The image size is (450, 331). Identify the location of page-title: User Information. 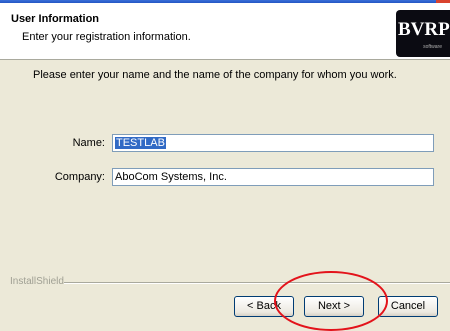
(55, 19).